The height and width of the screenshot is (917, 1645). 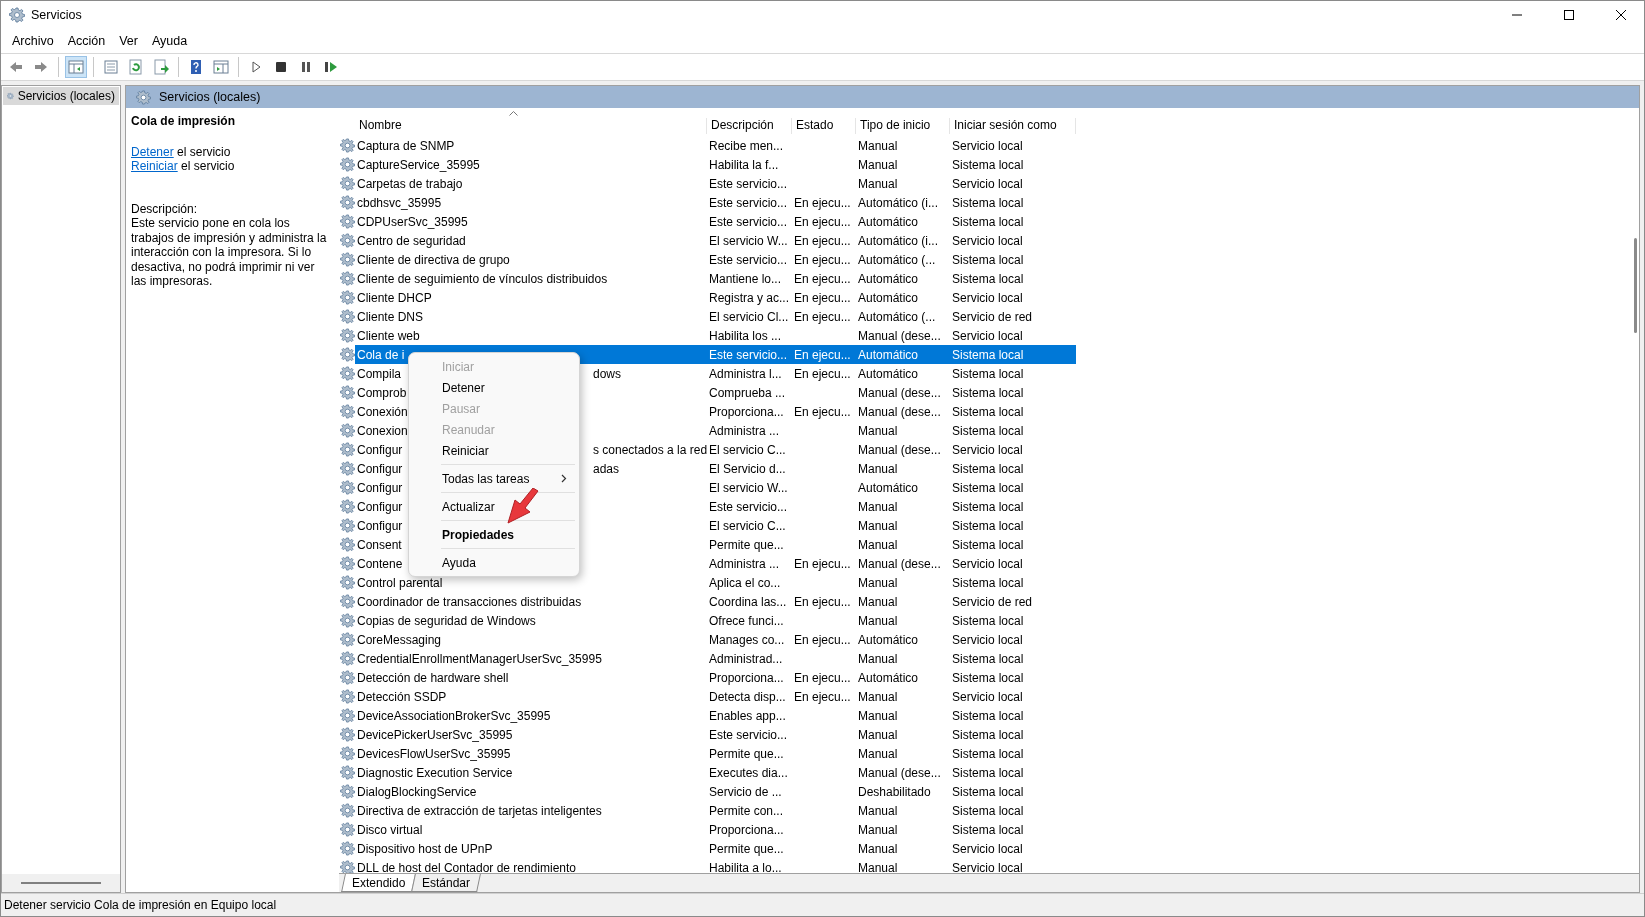 What do you see at coordinates (381, 354) in the screenshot?
I see `service-name: Cola de i` at bounding box center [381, 354].